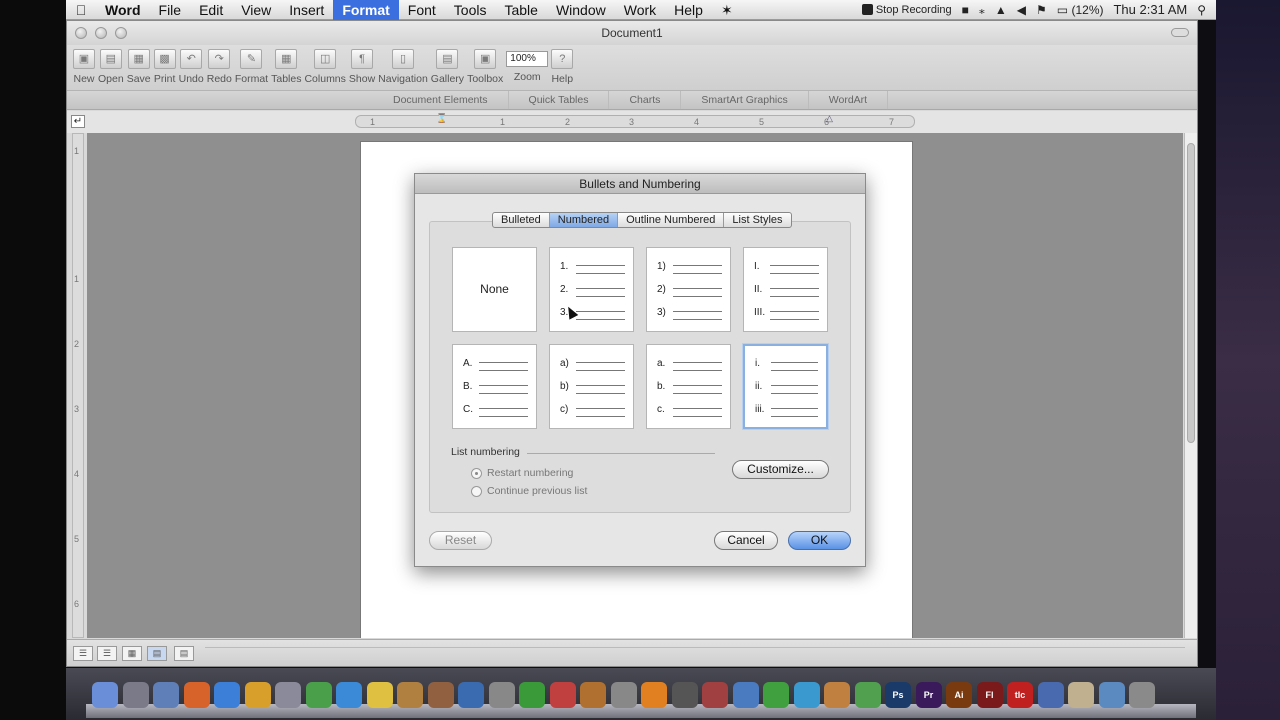 This screenshot has height=720, width=1280. What do you see at coordinates (494, 289) in the screenshot?
I see `numbering-style-none: None` at bounding box center [494, 289].